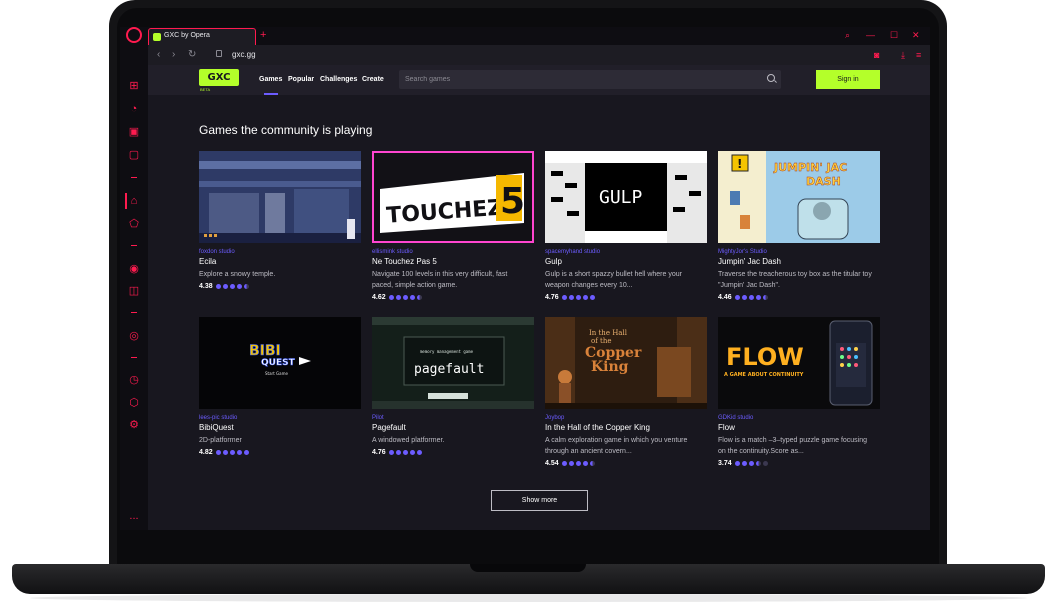 This screenshot has height=606, width=1057. I want to click on cube-icon: ⬡, so click(134, 403).